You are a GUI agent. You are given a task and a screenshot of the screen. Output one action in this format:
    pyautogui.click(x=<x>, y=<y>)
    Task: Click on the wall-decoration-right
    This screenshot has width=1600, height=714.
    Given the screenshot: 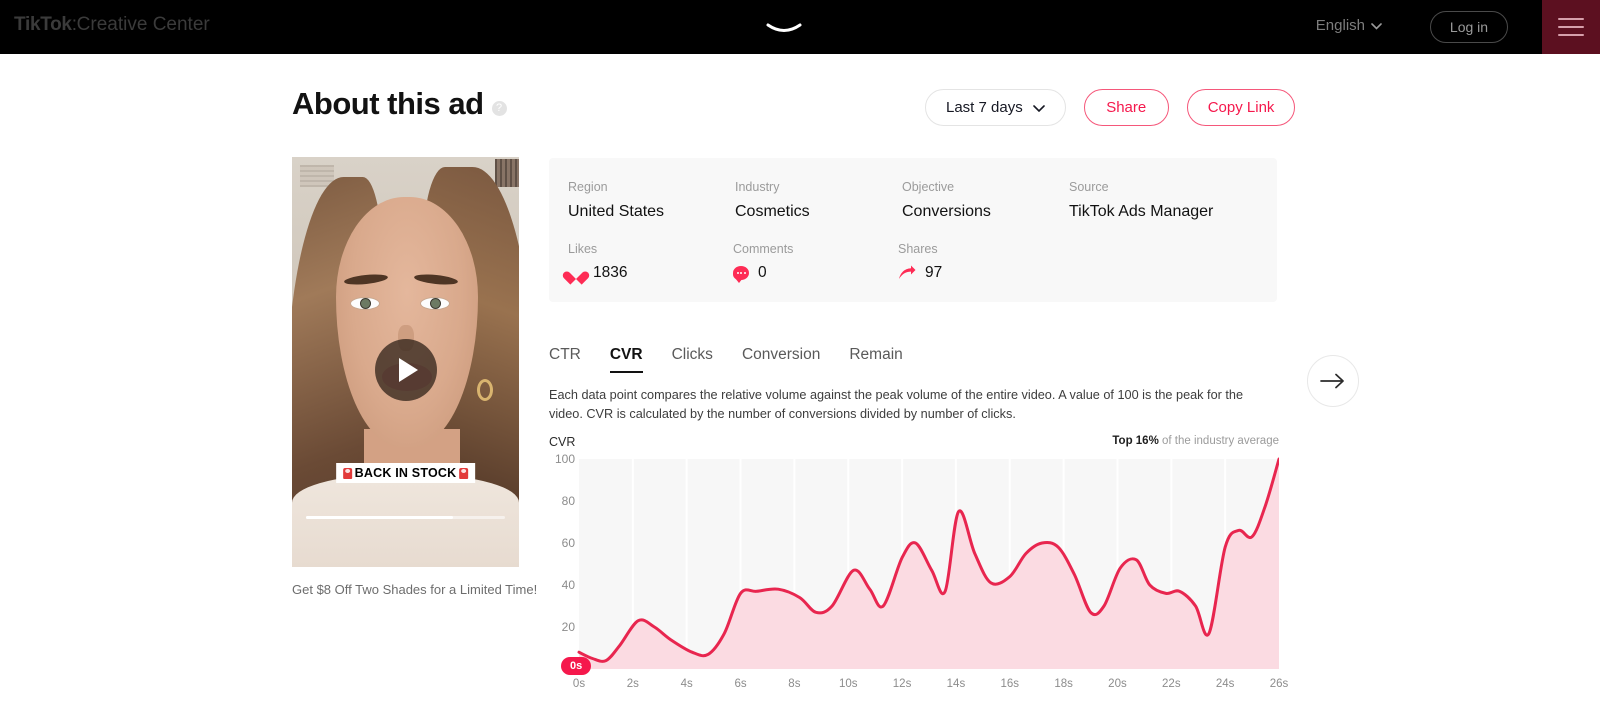 What is the action you would take?
    pyautogui.click(x=507, y=173)
    